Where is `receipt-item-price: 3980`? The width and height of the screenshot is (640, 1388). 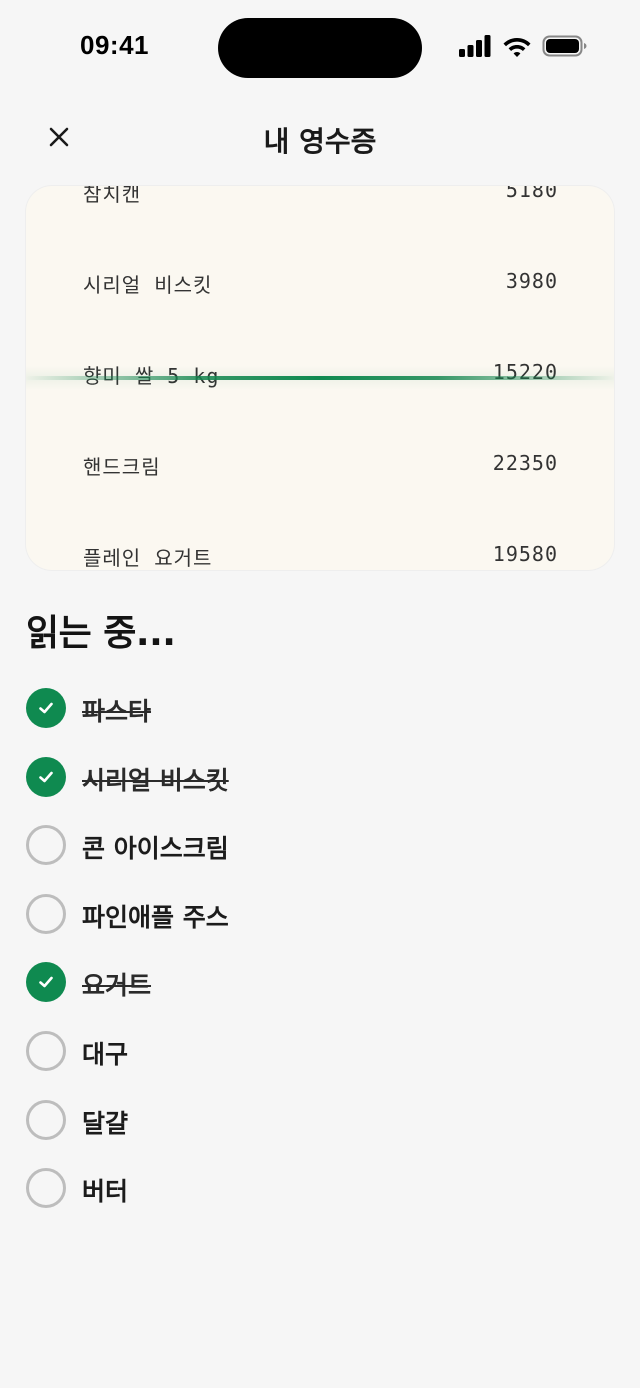 receipt-item-price: 3980 is located at coordinates (531, 281).